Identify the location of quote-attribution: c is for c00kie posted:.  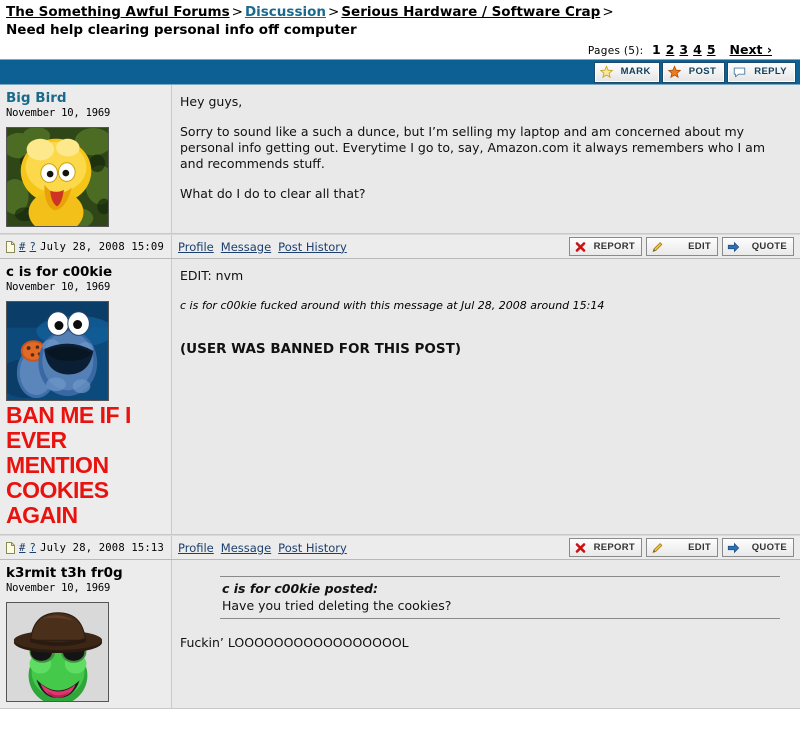
(300, 588).